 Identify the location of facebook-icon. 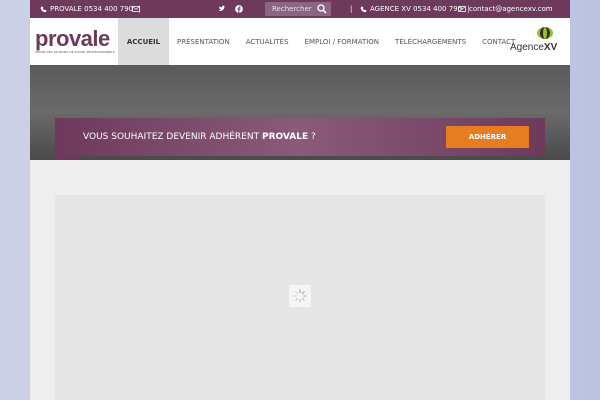
(239, 9).